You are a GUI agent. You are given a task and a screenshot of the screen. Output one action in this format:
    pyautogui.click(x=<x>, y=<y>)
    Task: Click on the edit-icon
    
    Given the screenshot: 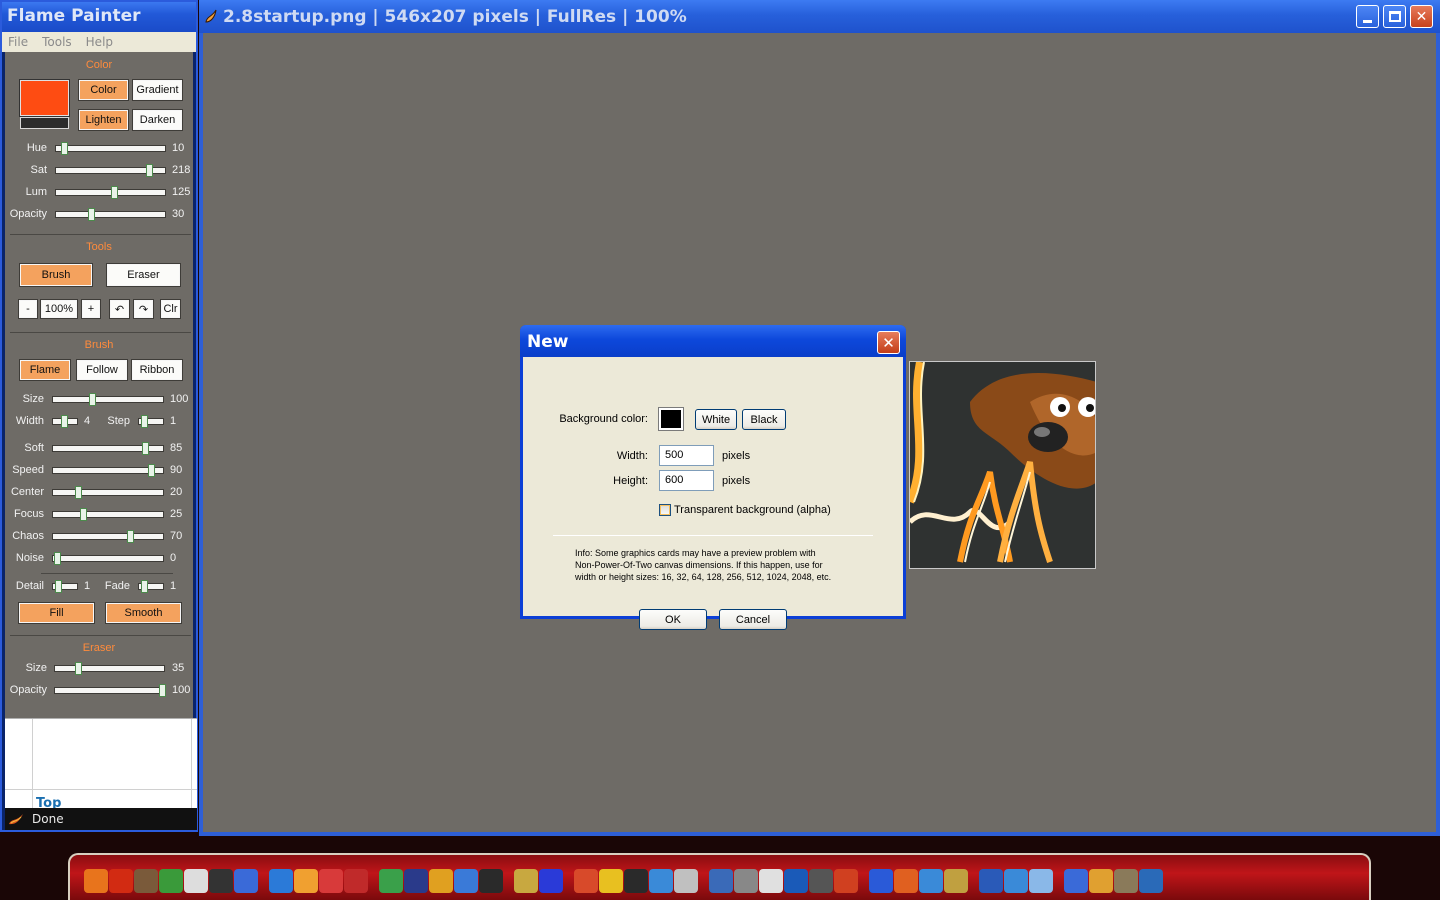 What is the action you would take?
    pyautogui.click(x=526, y=881)
    